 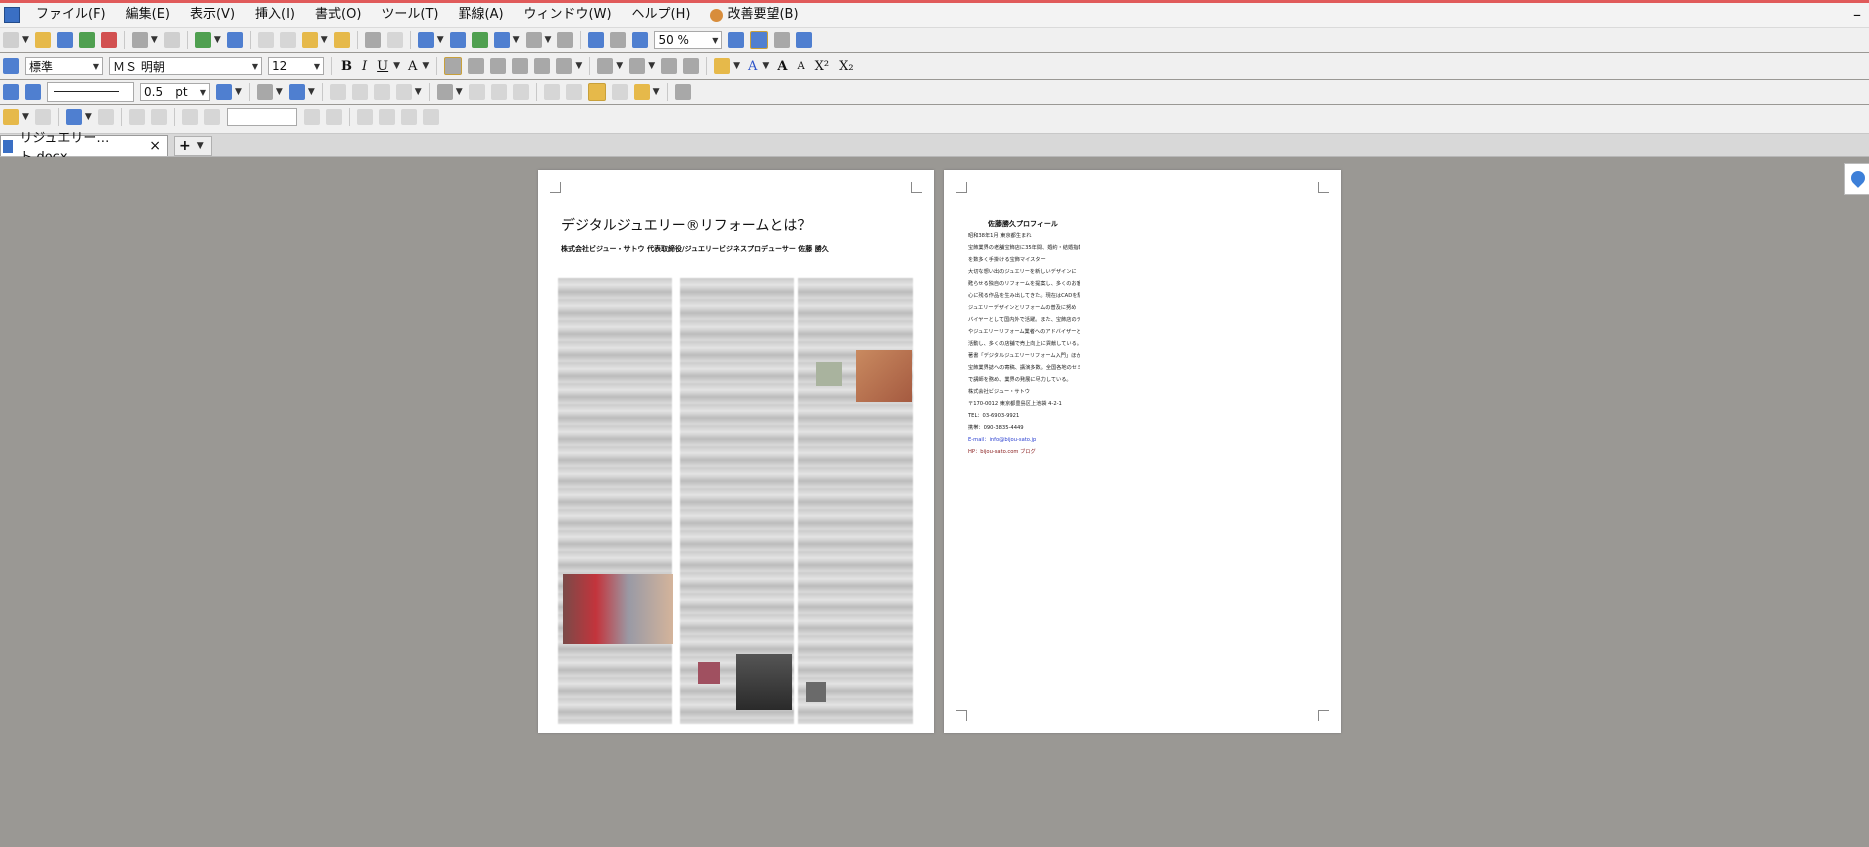 What do you see at coordinates (656, 92) in the screenshot?
I see `table-style-dropdown-icon: ▼` at bounding box center [656, 92].